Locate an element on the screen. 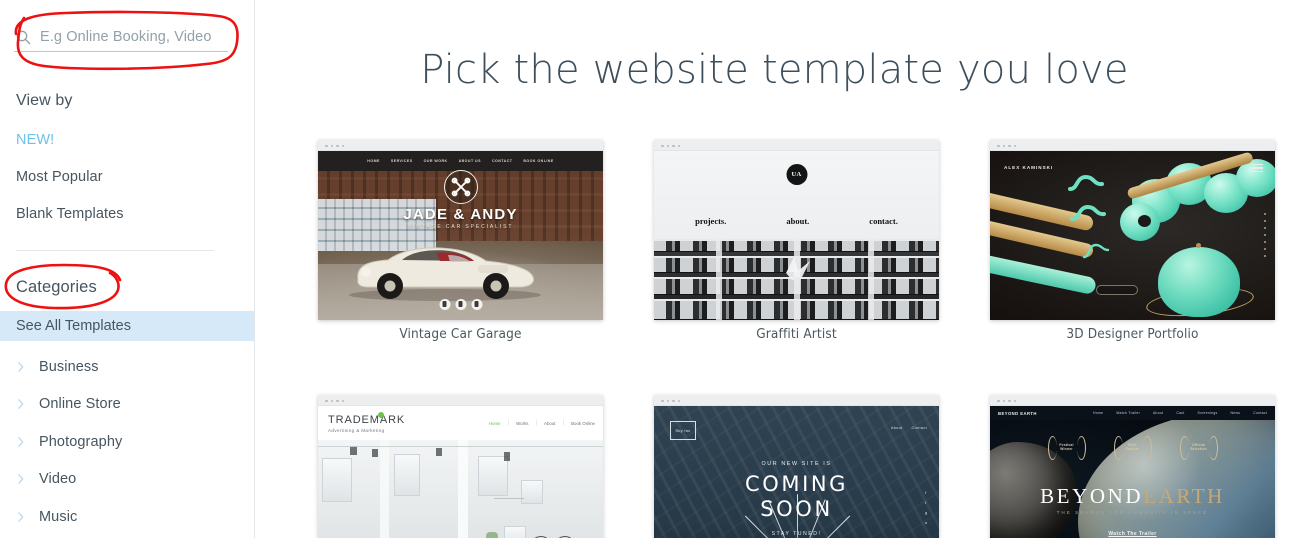 The height and width of the screenshot is (538, 1294). award-line2: Selection is located at coordinates (1198, 449).